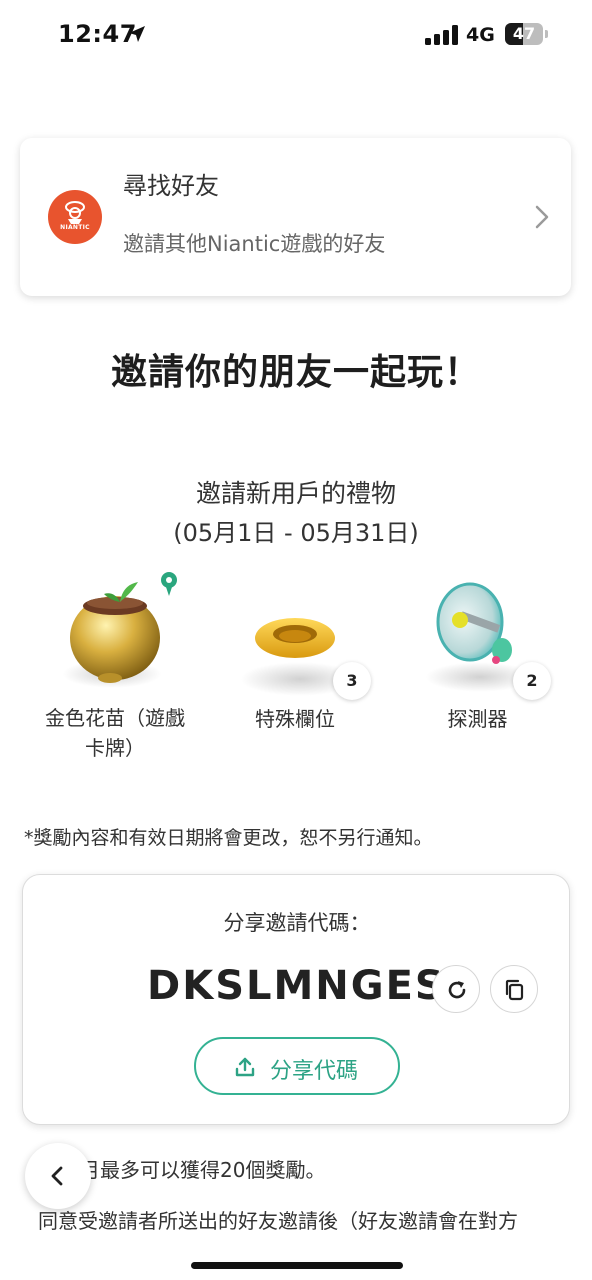 The width and height of the screenshot is (592, 1280). What do you see at coordinates (228, 838) in the screenshot?
I see `reward-notice: *獎勵內容和有效日期將會更改，恕不另行通知。` at bounding box center [228, 838].